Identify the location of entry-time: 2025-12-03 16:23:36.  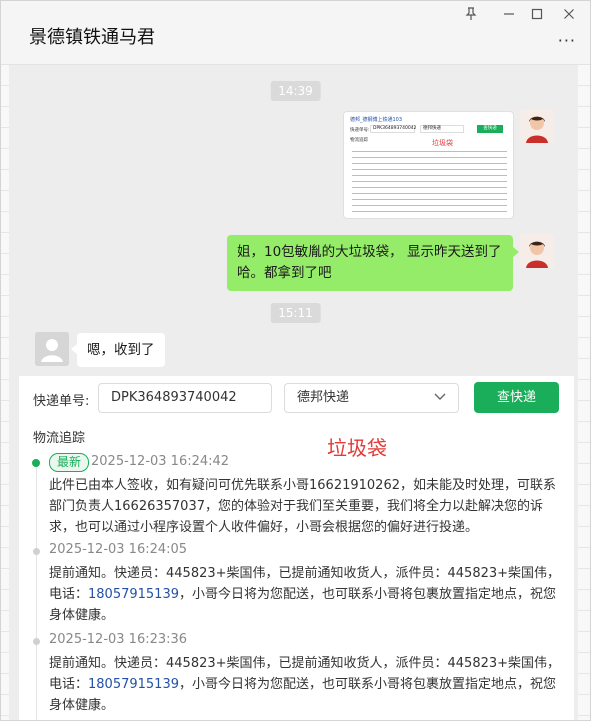
(118, 639).